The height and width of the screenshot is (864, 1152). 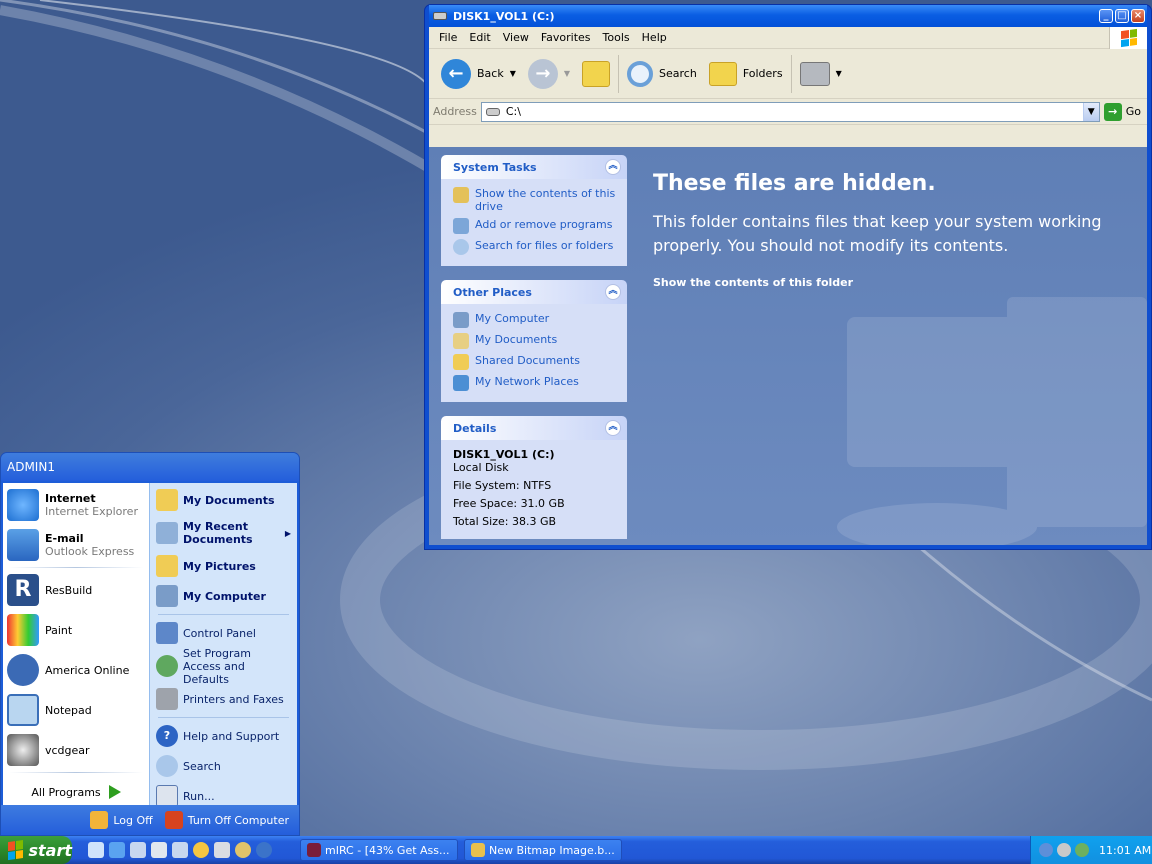 What do you see at coordinates (23, 750) in the screenshot?
I see `vcdgear-icon` at bounding box center [23, 750].